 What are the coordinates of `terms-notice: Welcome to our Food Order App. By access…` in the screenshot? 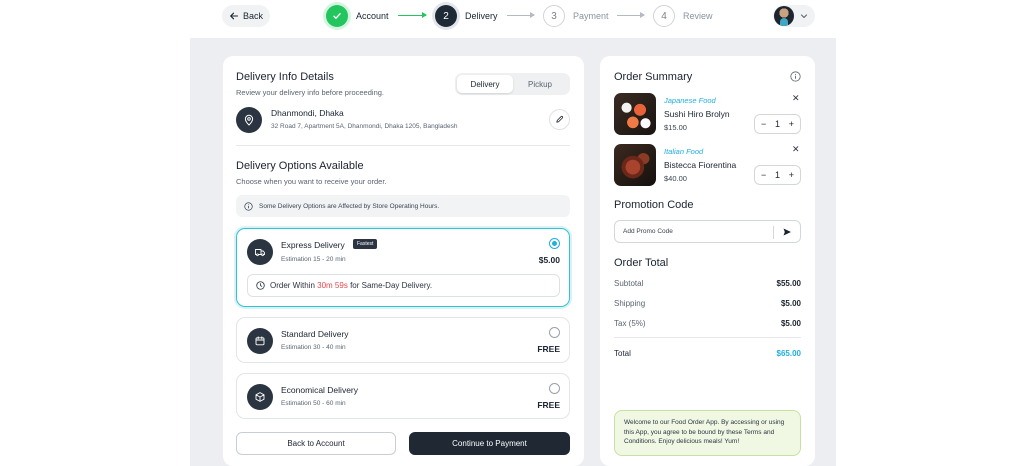 It's located at (707, 433).